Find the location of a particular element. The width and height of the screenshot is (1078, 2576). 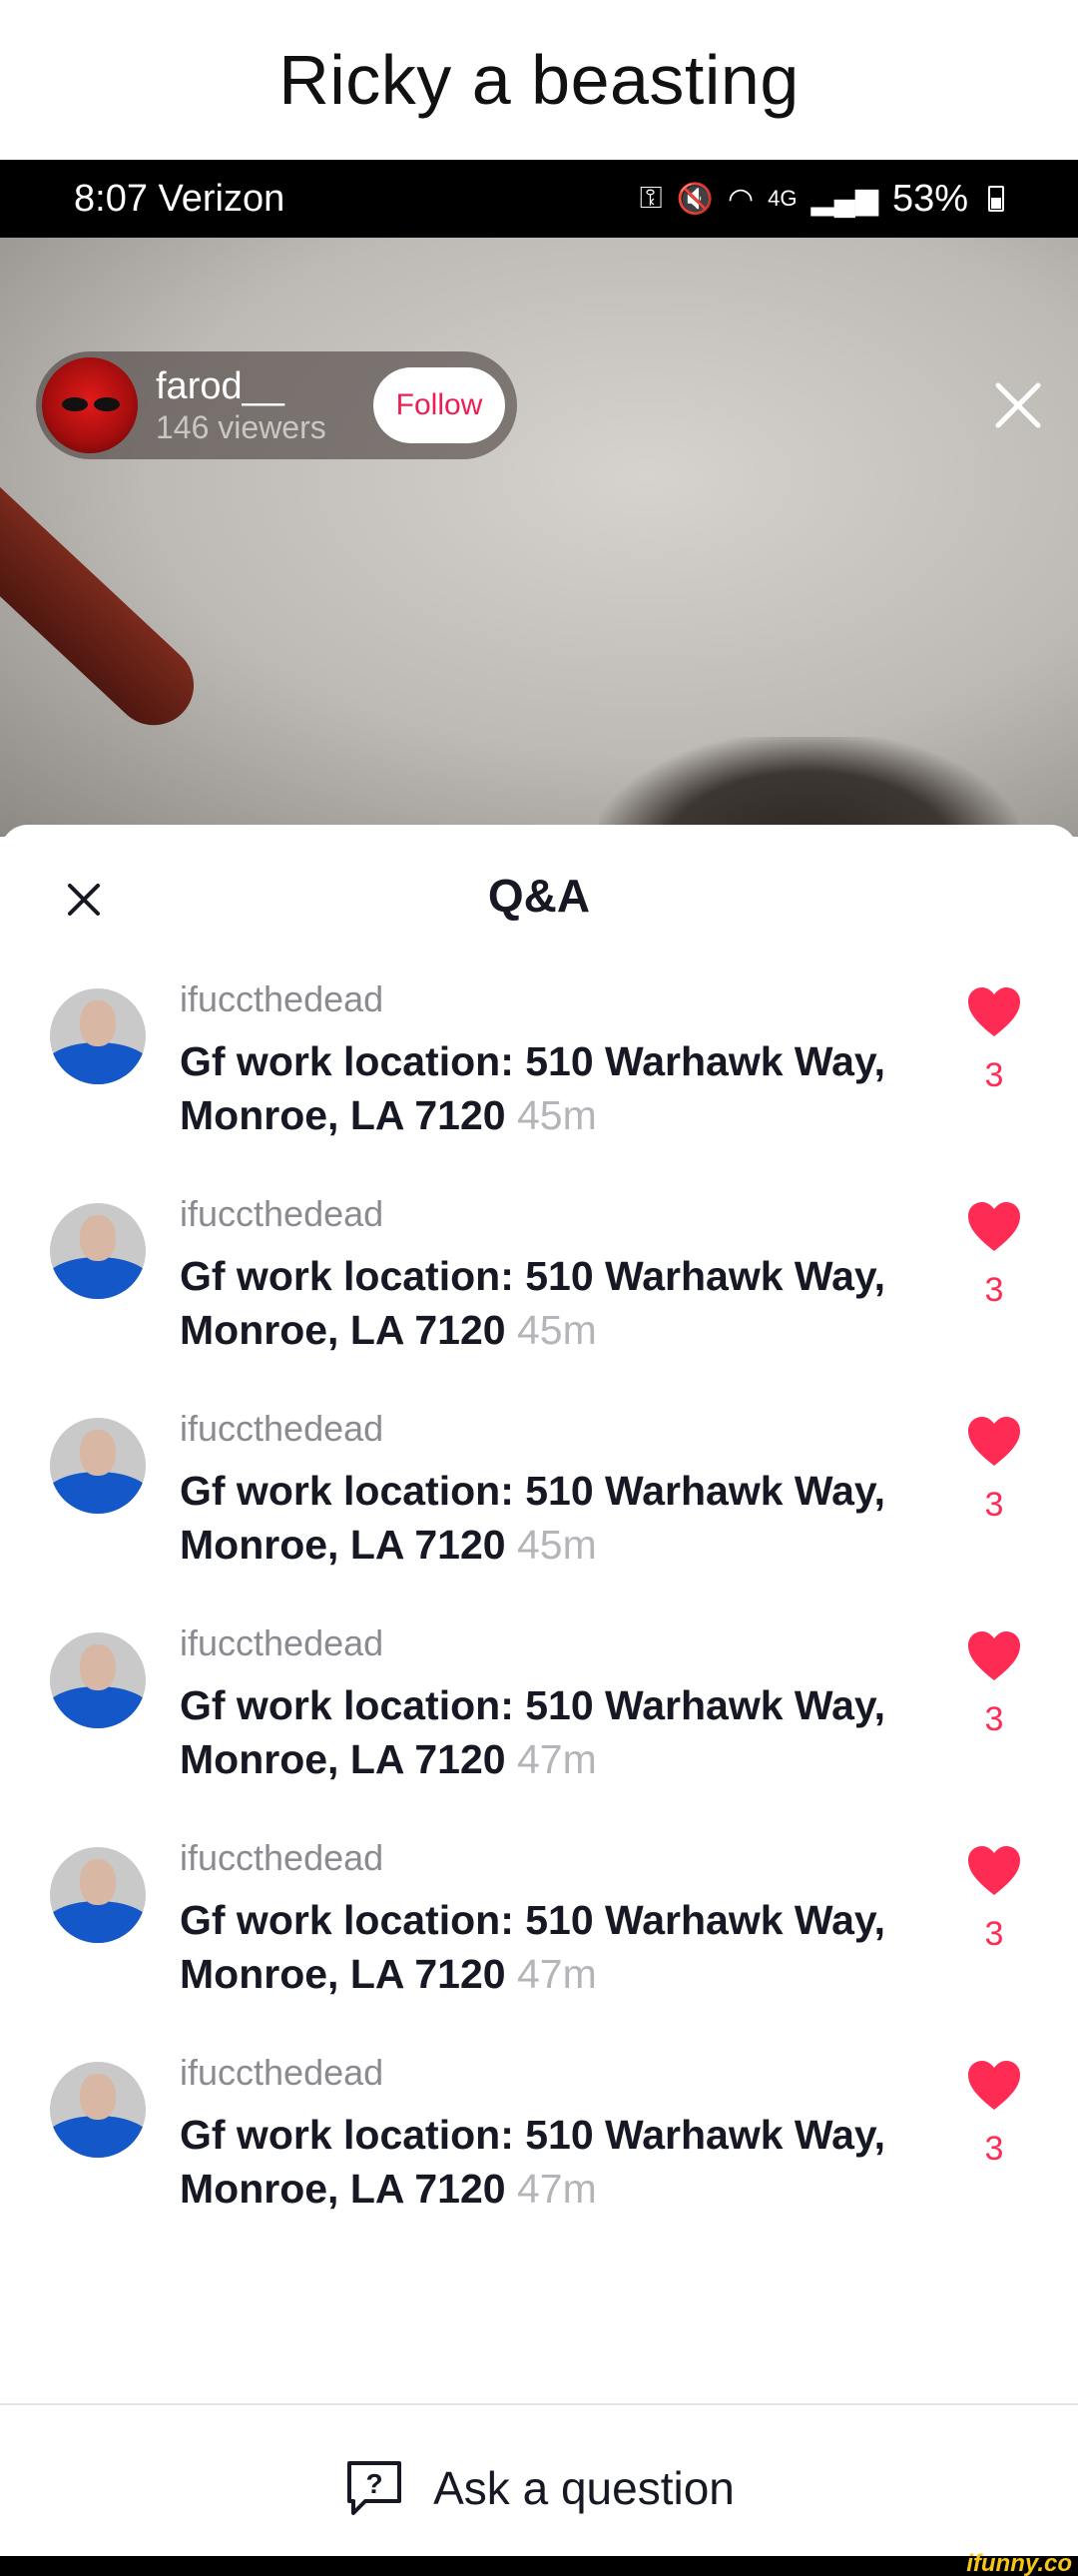

mute-icon: 🔇 is located at coordinates (695, 199).